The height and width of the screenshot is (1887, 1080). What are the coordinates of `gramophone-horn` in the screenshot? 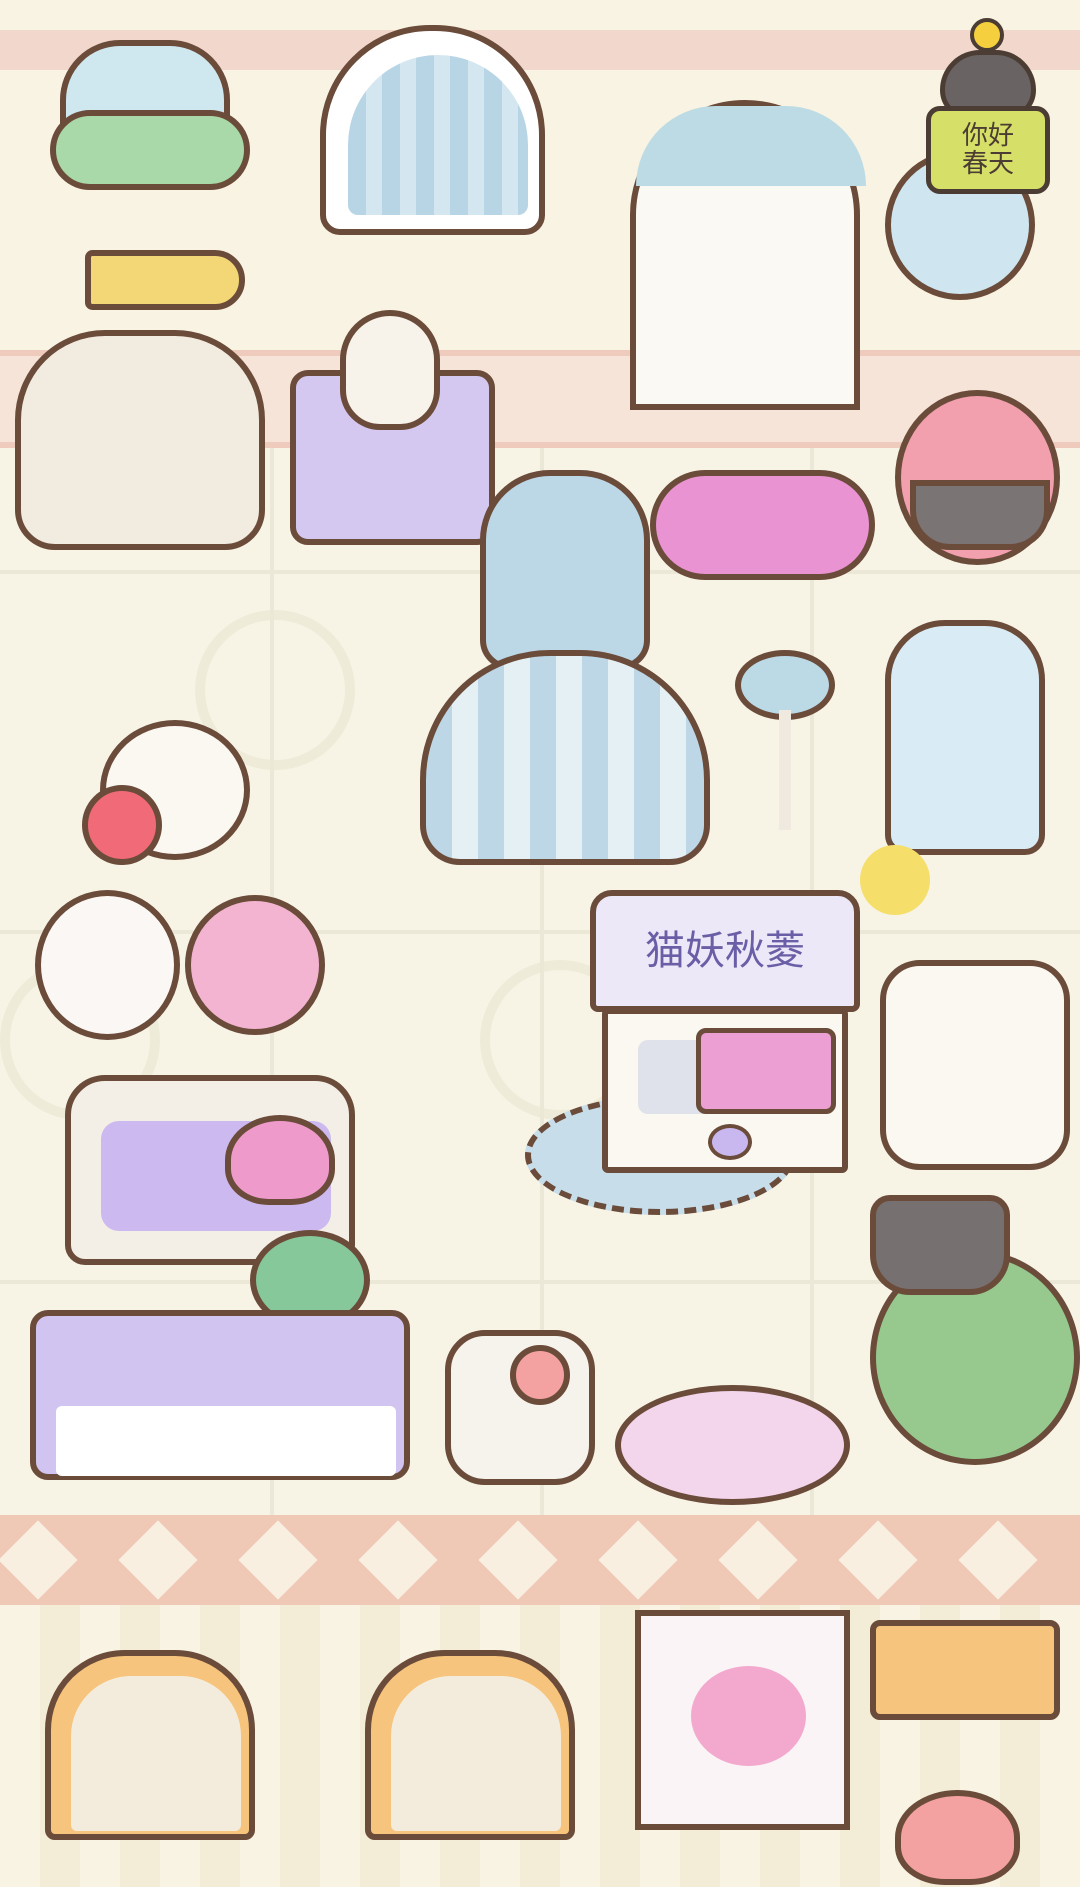 It's located at (165, 280).